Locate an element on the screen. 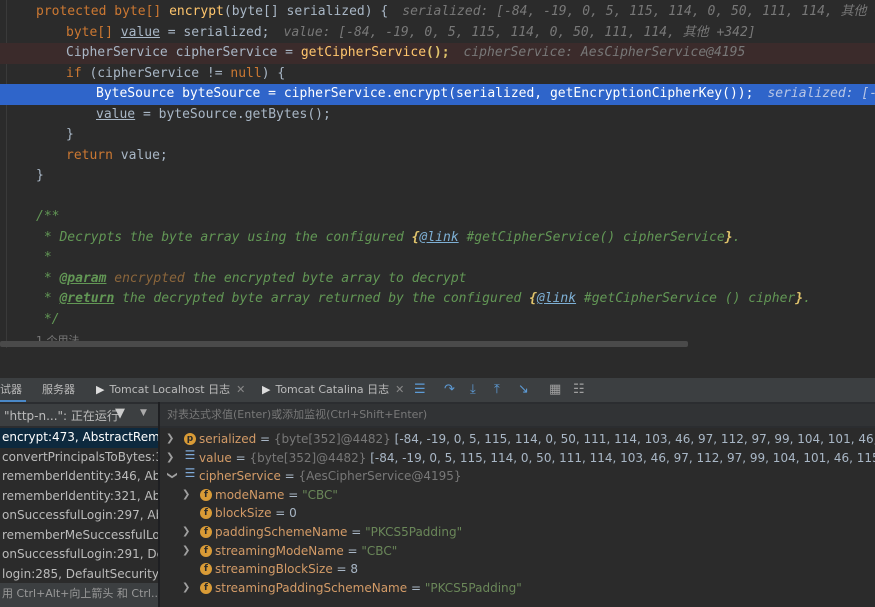 The height and width of the screenshot is (607, 875). tab-label: 试器 is located at coordinates (11, 389).